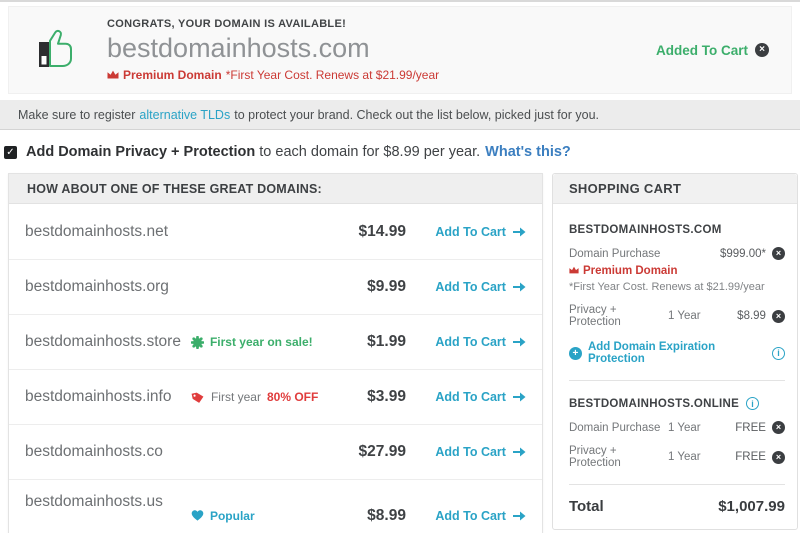 Image resolution: width=800 pixels, height=533 pixels. Describe the element at coordinates (184, 115) in the screenshot. I see `alternative-tlds-link: alternative TLDs` at that location.